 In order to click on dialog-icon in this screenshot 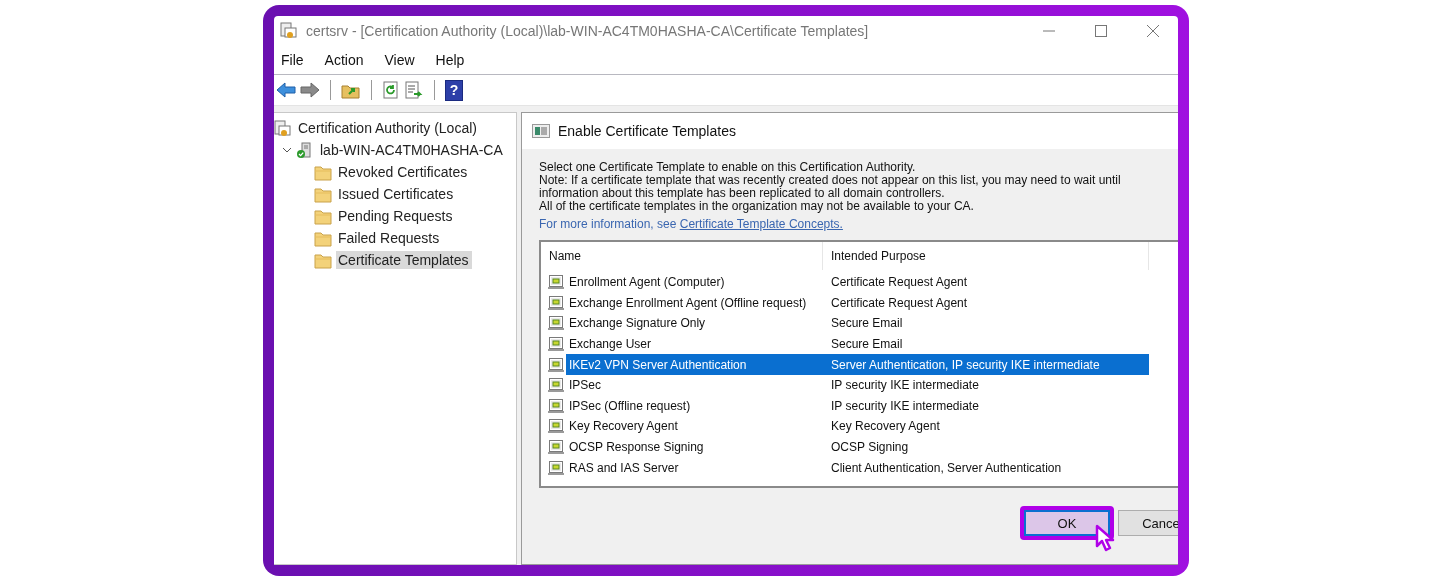, I will do `click(541, 131)`.